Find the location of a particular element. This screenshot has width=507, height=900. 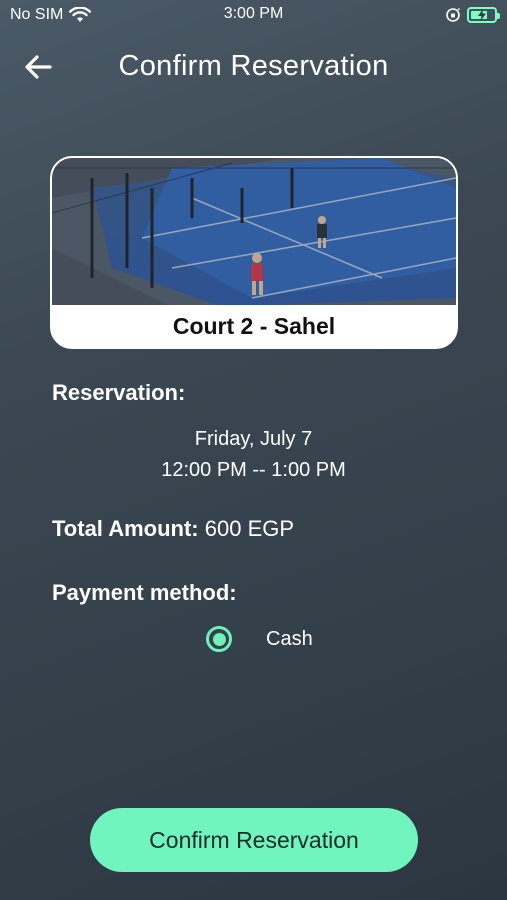

header: Confirm Reservation is located at coordinates (253, 67).